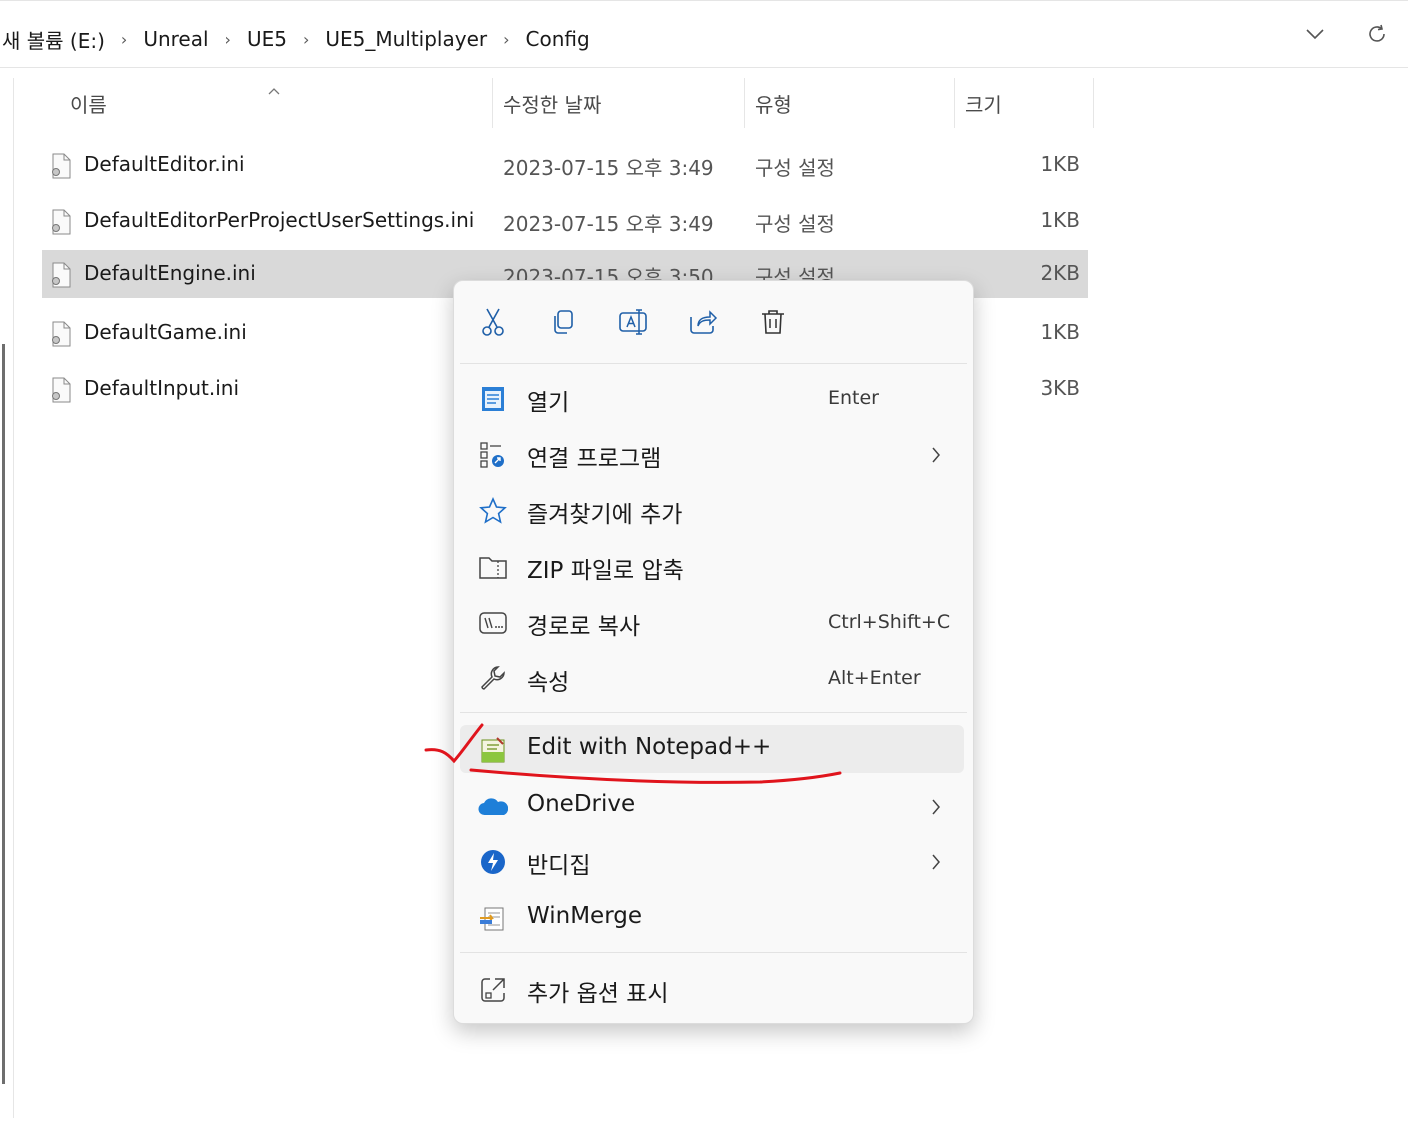 This screenshot has height=1133, width=1408. What do you see at coordinates (493, 567) in the screenshot?
I see `zip-folder-icon` at bounding box center [493, 567].